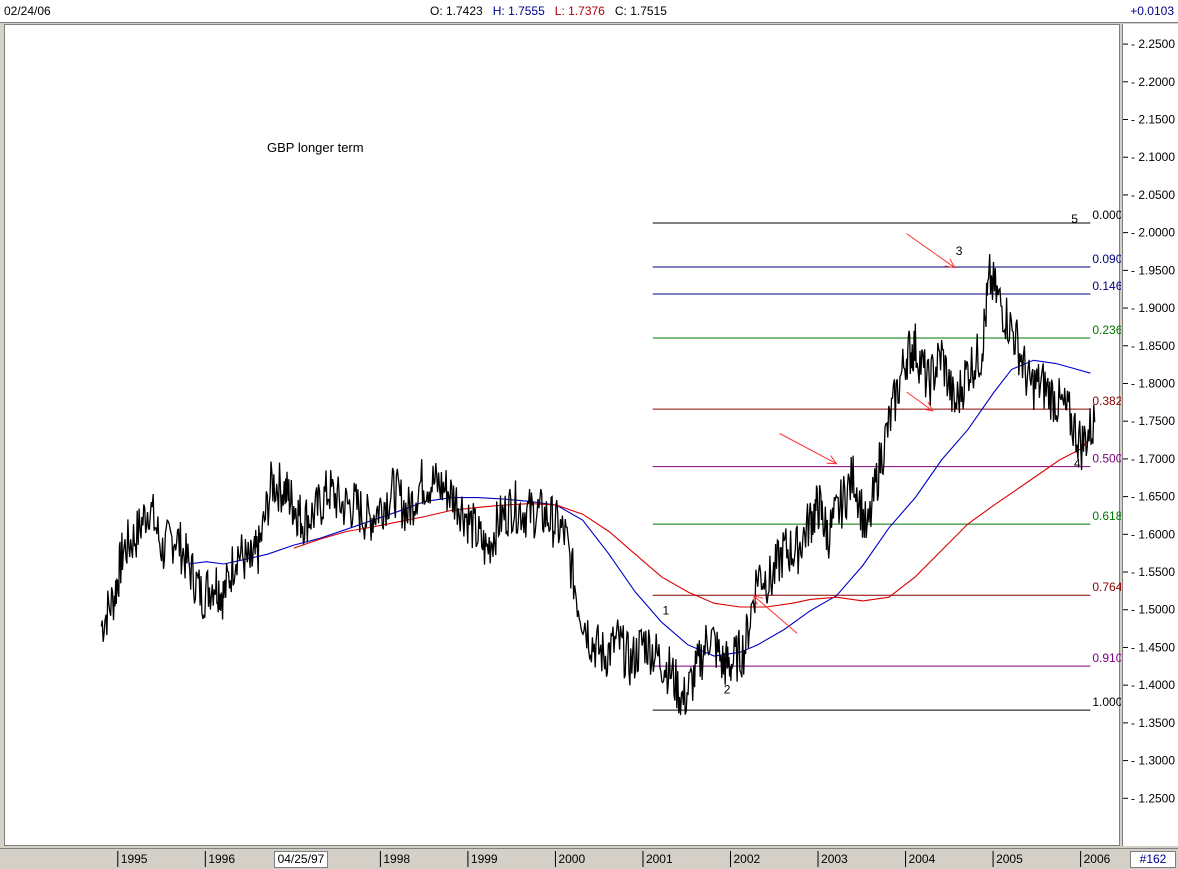 The width and height of the screenshot is (1178, 869). What do you see at coordinates (659, 859) in the screenshot?
I see `x-tick-label-6: 2001` at bounding box center [659, 859].